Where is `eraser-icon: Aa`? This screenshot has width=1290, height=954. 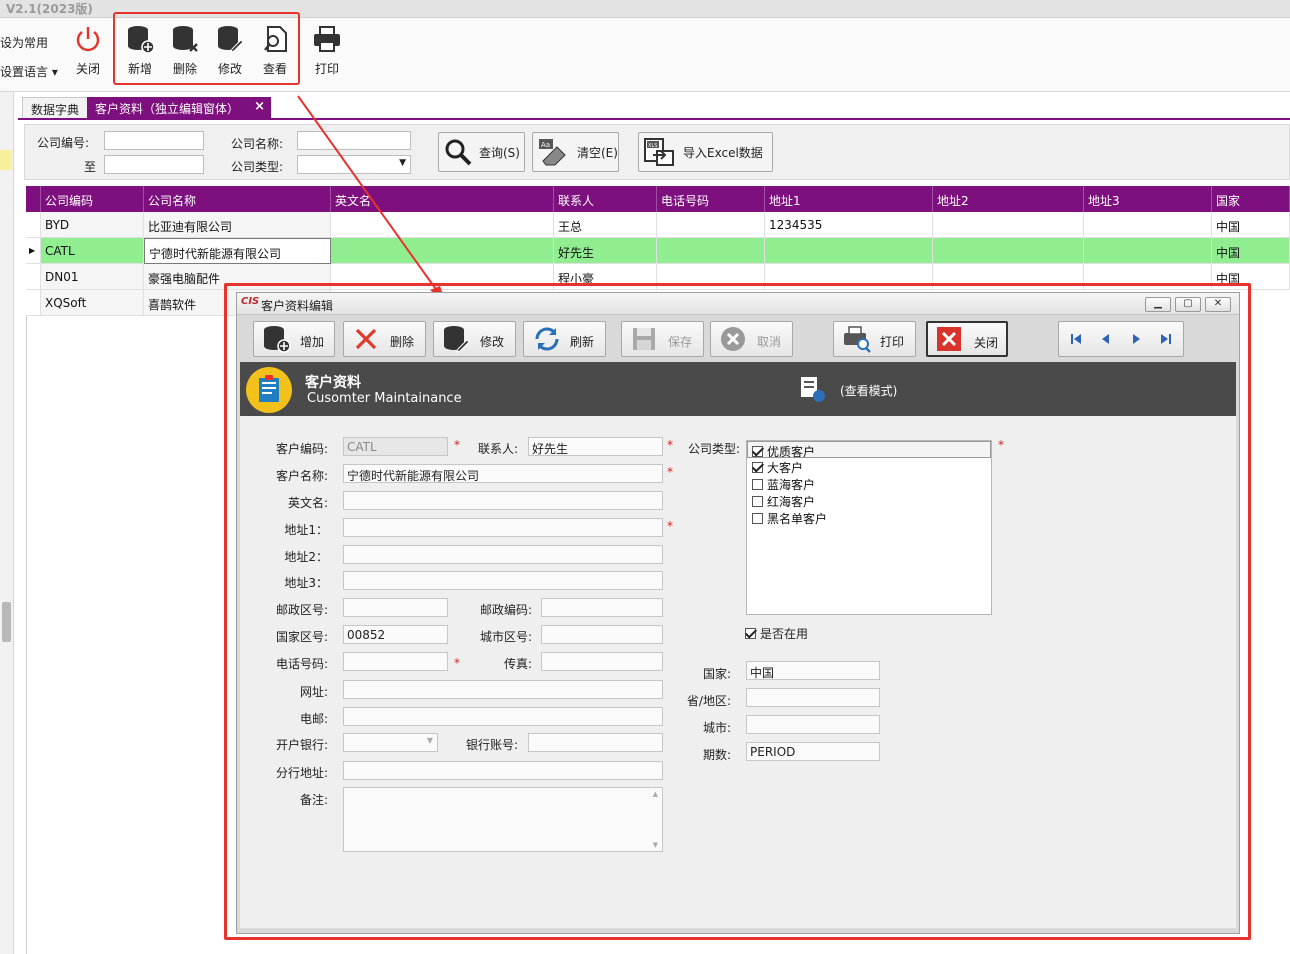 eraser-icon: Aa is located at coordinates (552, 152).